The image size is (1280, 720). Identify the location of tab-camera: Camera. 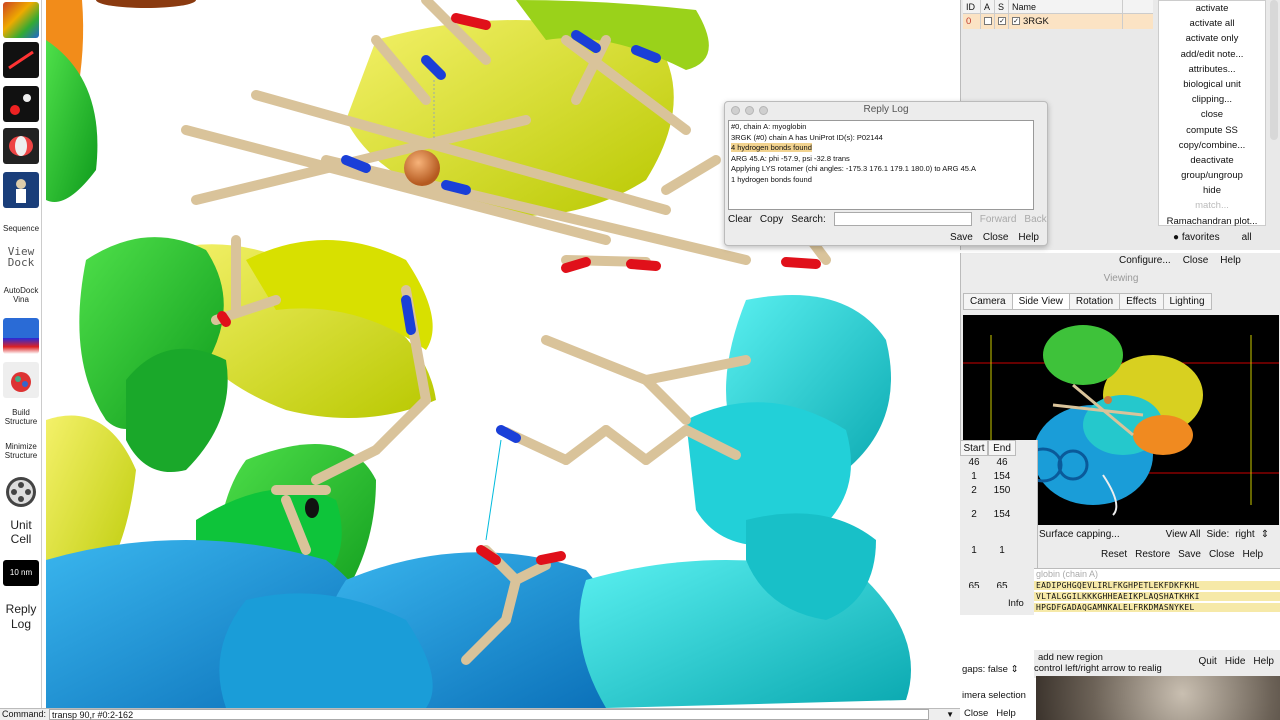
(988, 301).